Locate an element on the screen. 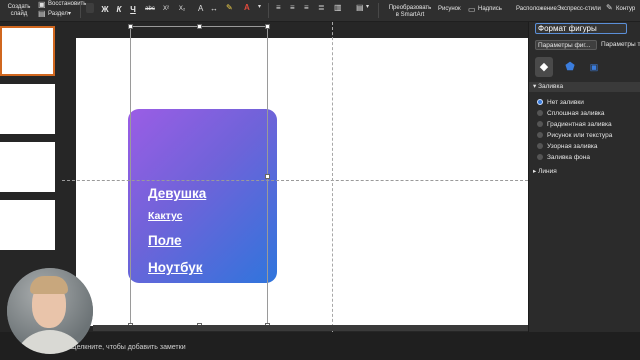 The height and width of the screenshot is (360, 640). radio-solid-fill: Сплошная заливка is located at coordinates (571, 113).